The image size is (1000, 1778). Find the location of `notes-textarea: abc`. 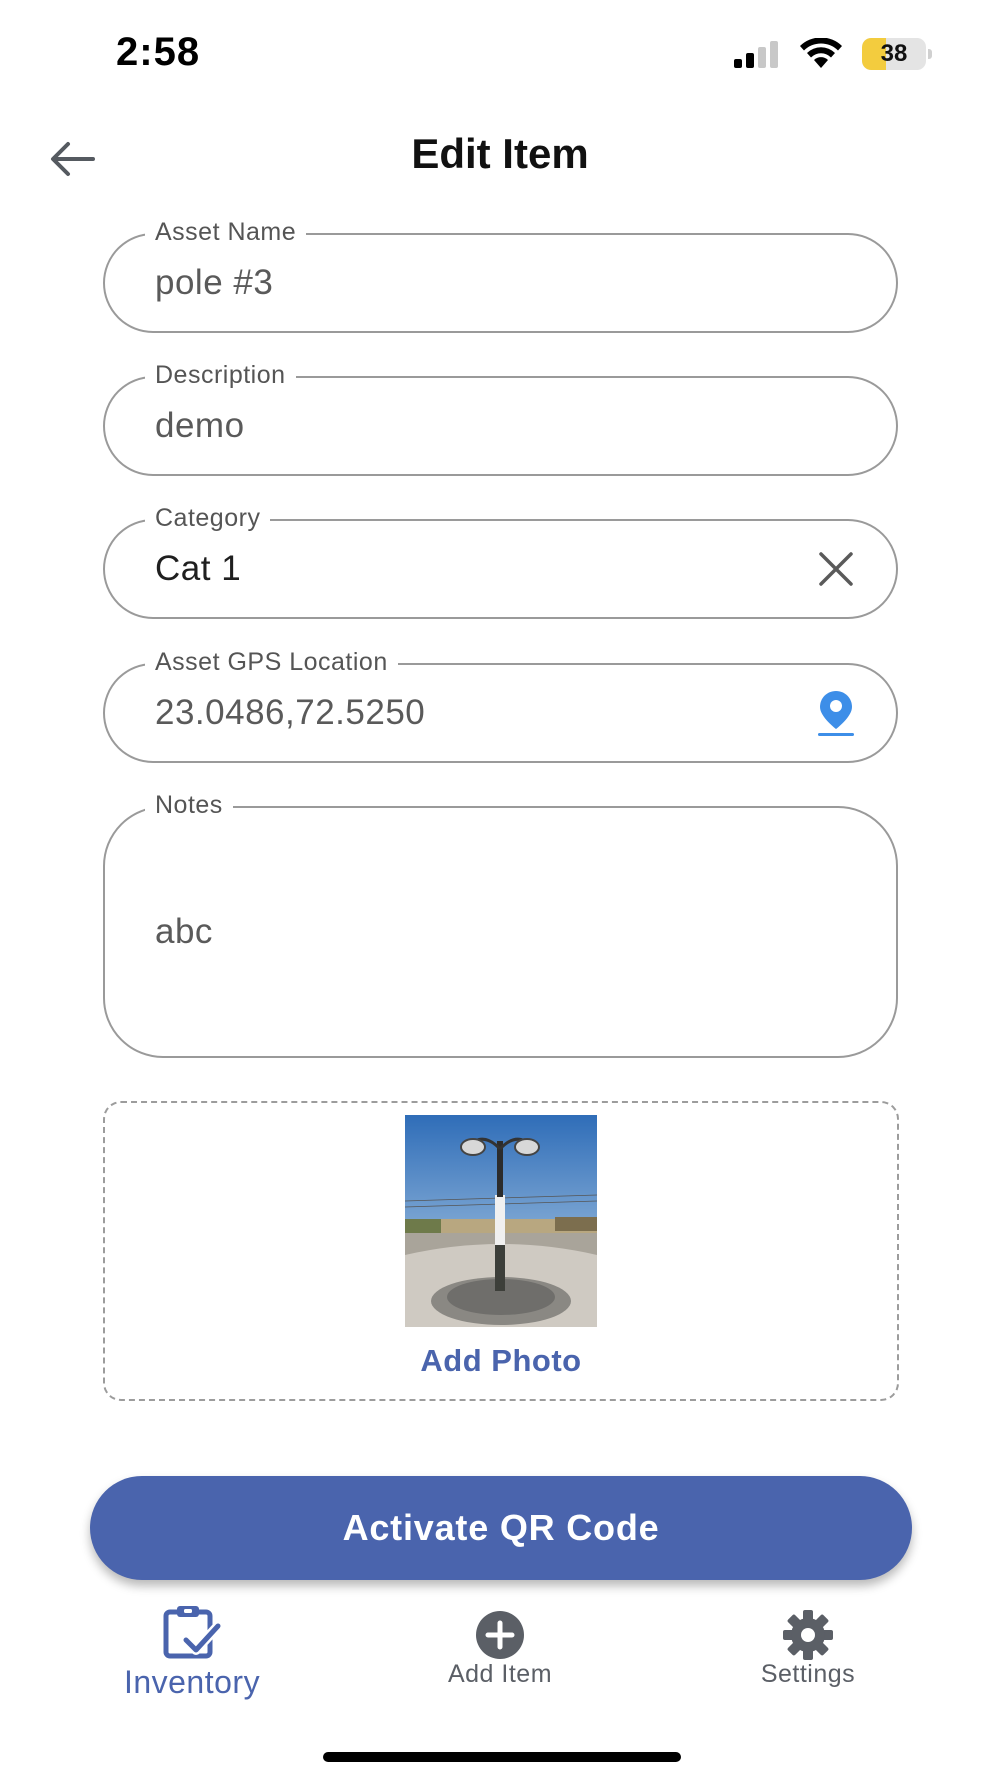

notes-textarea: abc is located at coordinates (184, 932).